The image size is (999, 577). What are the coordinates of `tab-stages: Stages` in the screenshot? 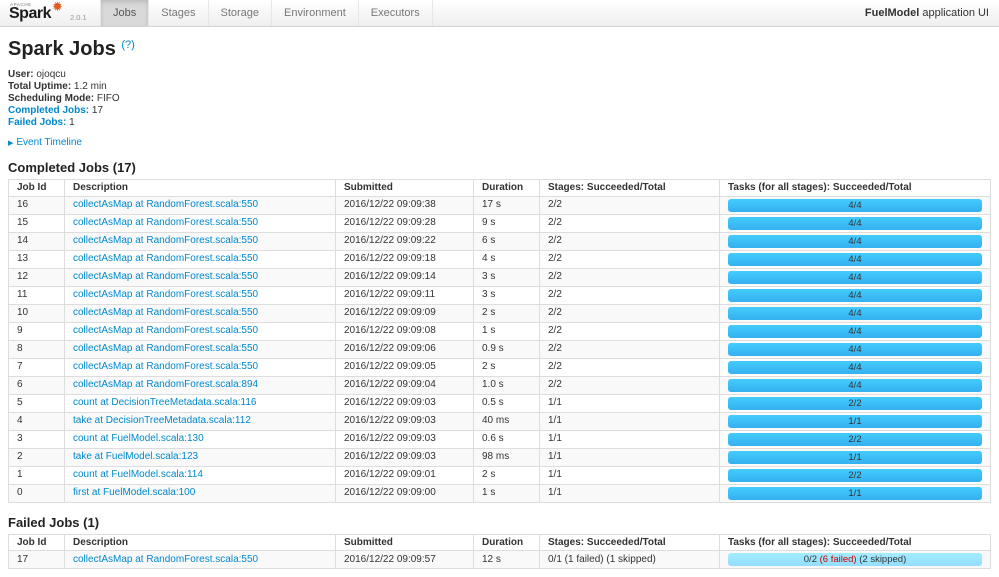 It's located at (179, 13).